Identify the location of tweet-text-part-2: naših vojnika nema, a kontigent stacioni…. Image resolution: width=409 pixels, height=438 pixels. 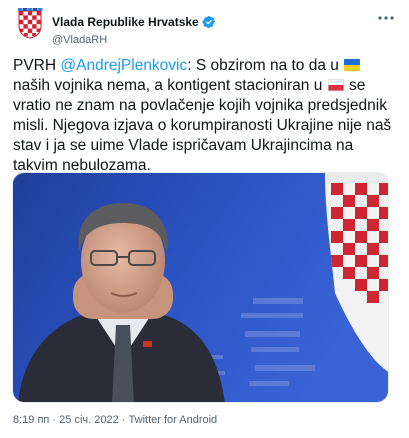
(170, 85).